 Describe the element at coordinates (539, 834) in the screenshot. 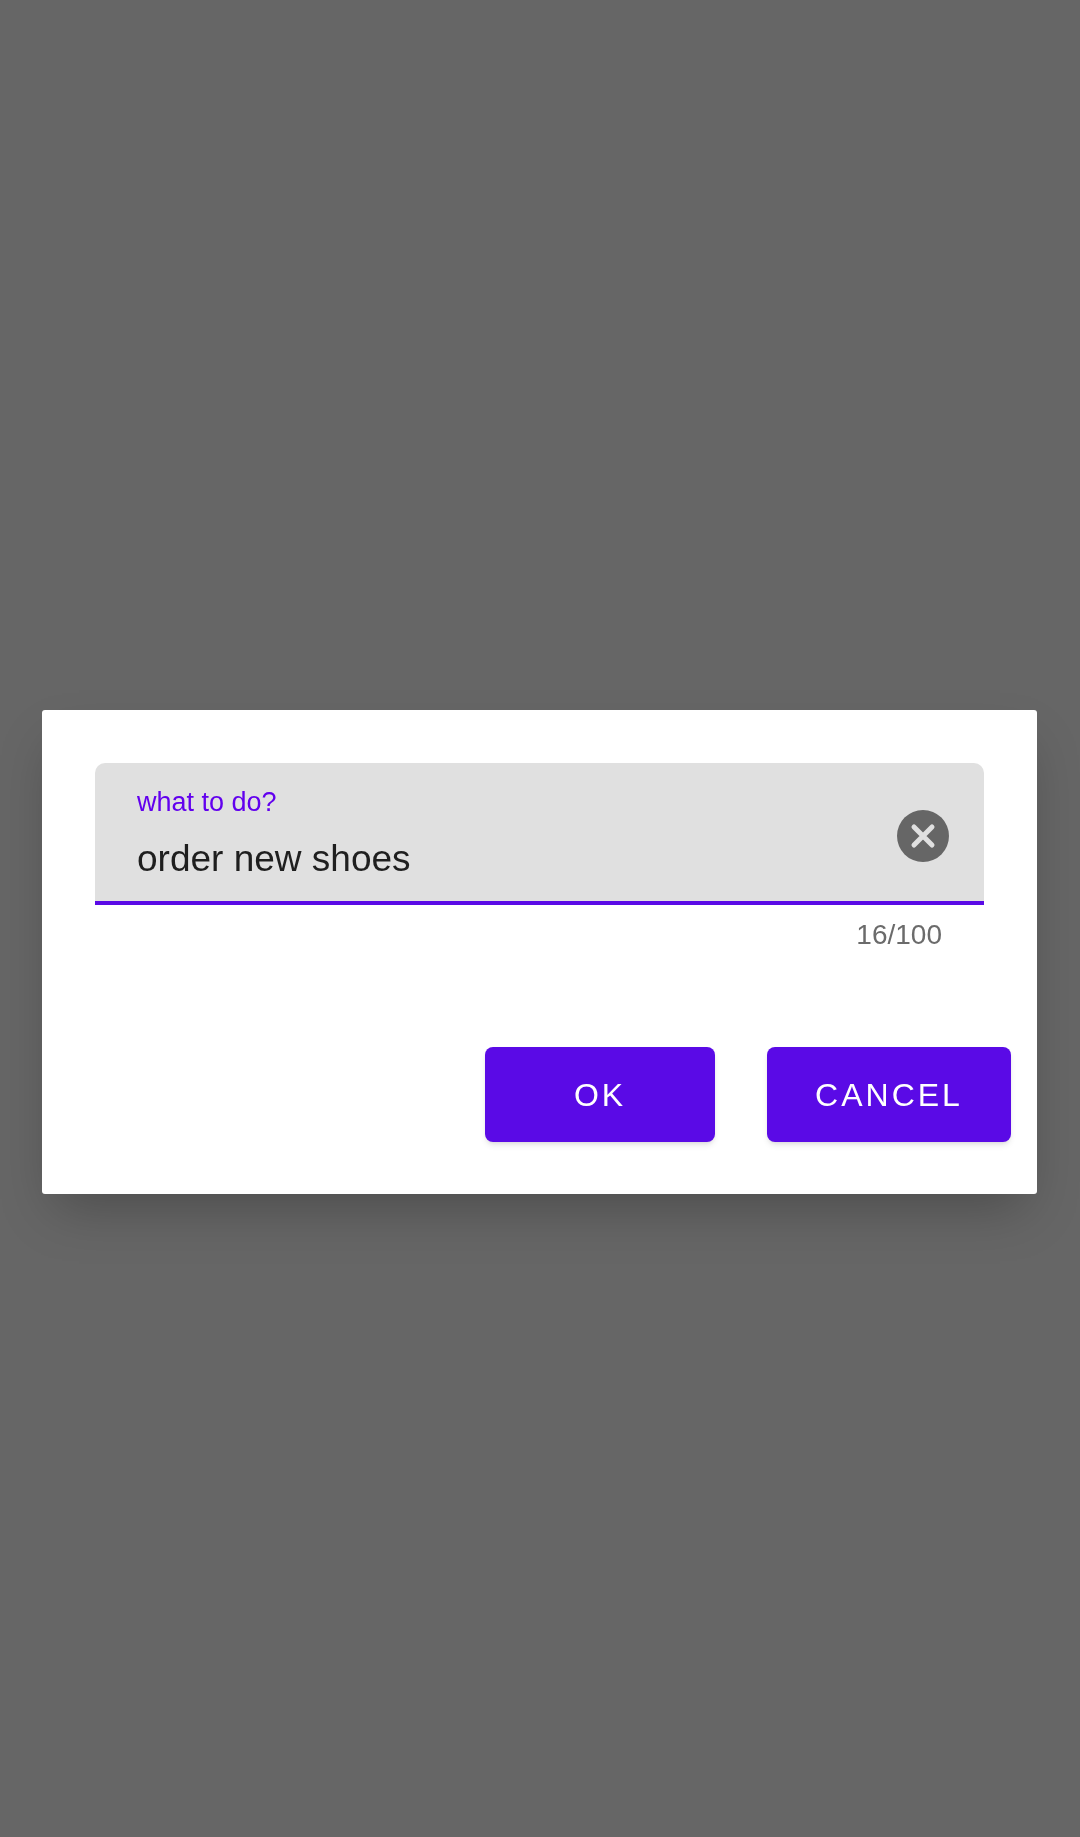

I see `text-input-field: what to do? order new shoes` at that location.